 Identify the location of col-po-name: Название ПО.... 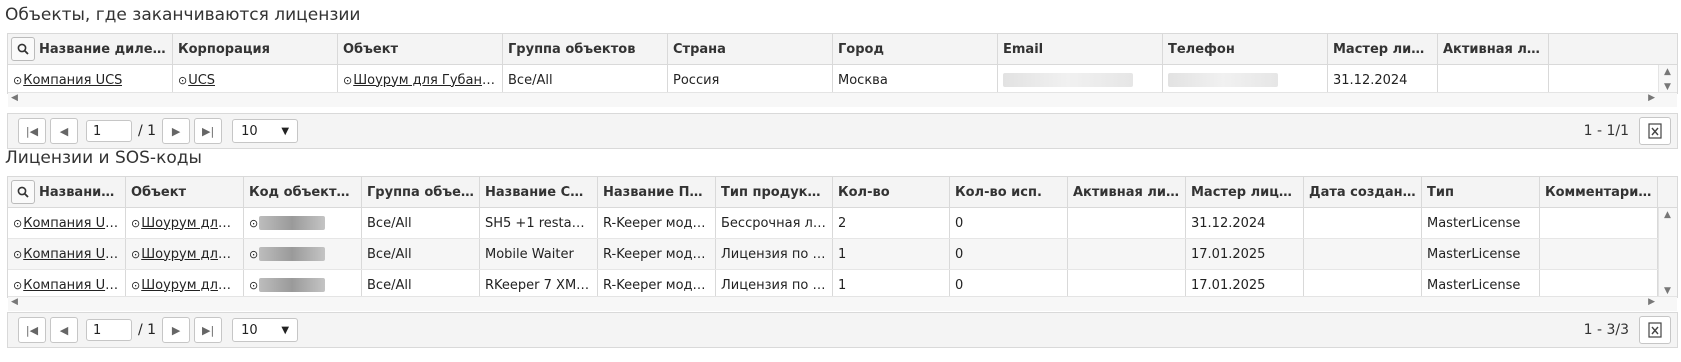
(657, 192).